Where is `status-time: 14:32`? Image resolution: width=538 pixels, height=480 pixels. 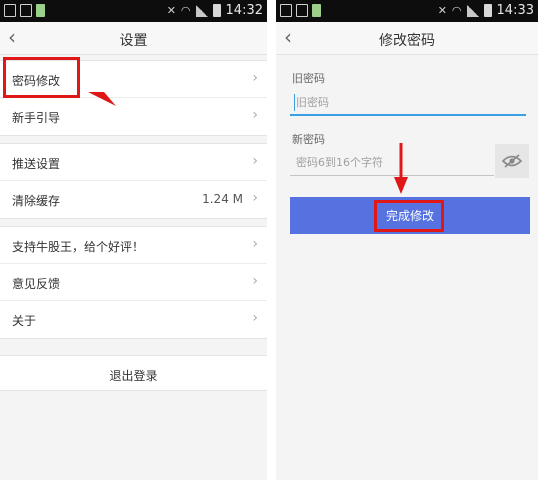 status-time: 14:32 is located at coordinates (244, 10).